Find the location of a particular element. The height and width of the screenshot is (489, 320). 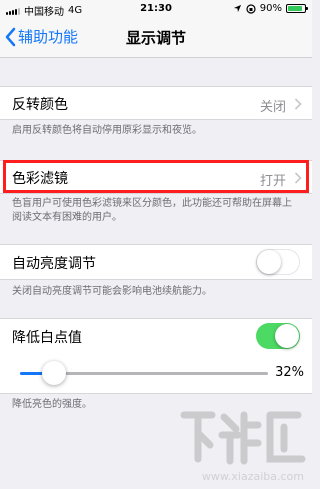

color-filters-row: 色彩滤镜 打开 is located at coordinates (156, 177).